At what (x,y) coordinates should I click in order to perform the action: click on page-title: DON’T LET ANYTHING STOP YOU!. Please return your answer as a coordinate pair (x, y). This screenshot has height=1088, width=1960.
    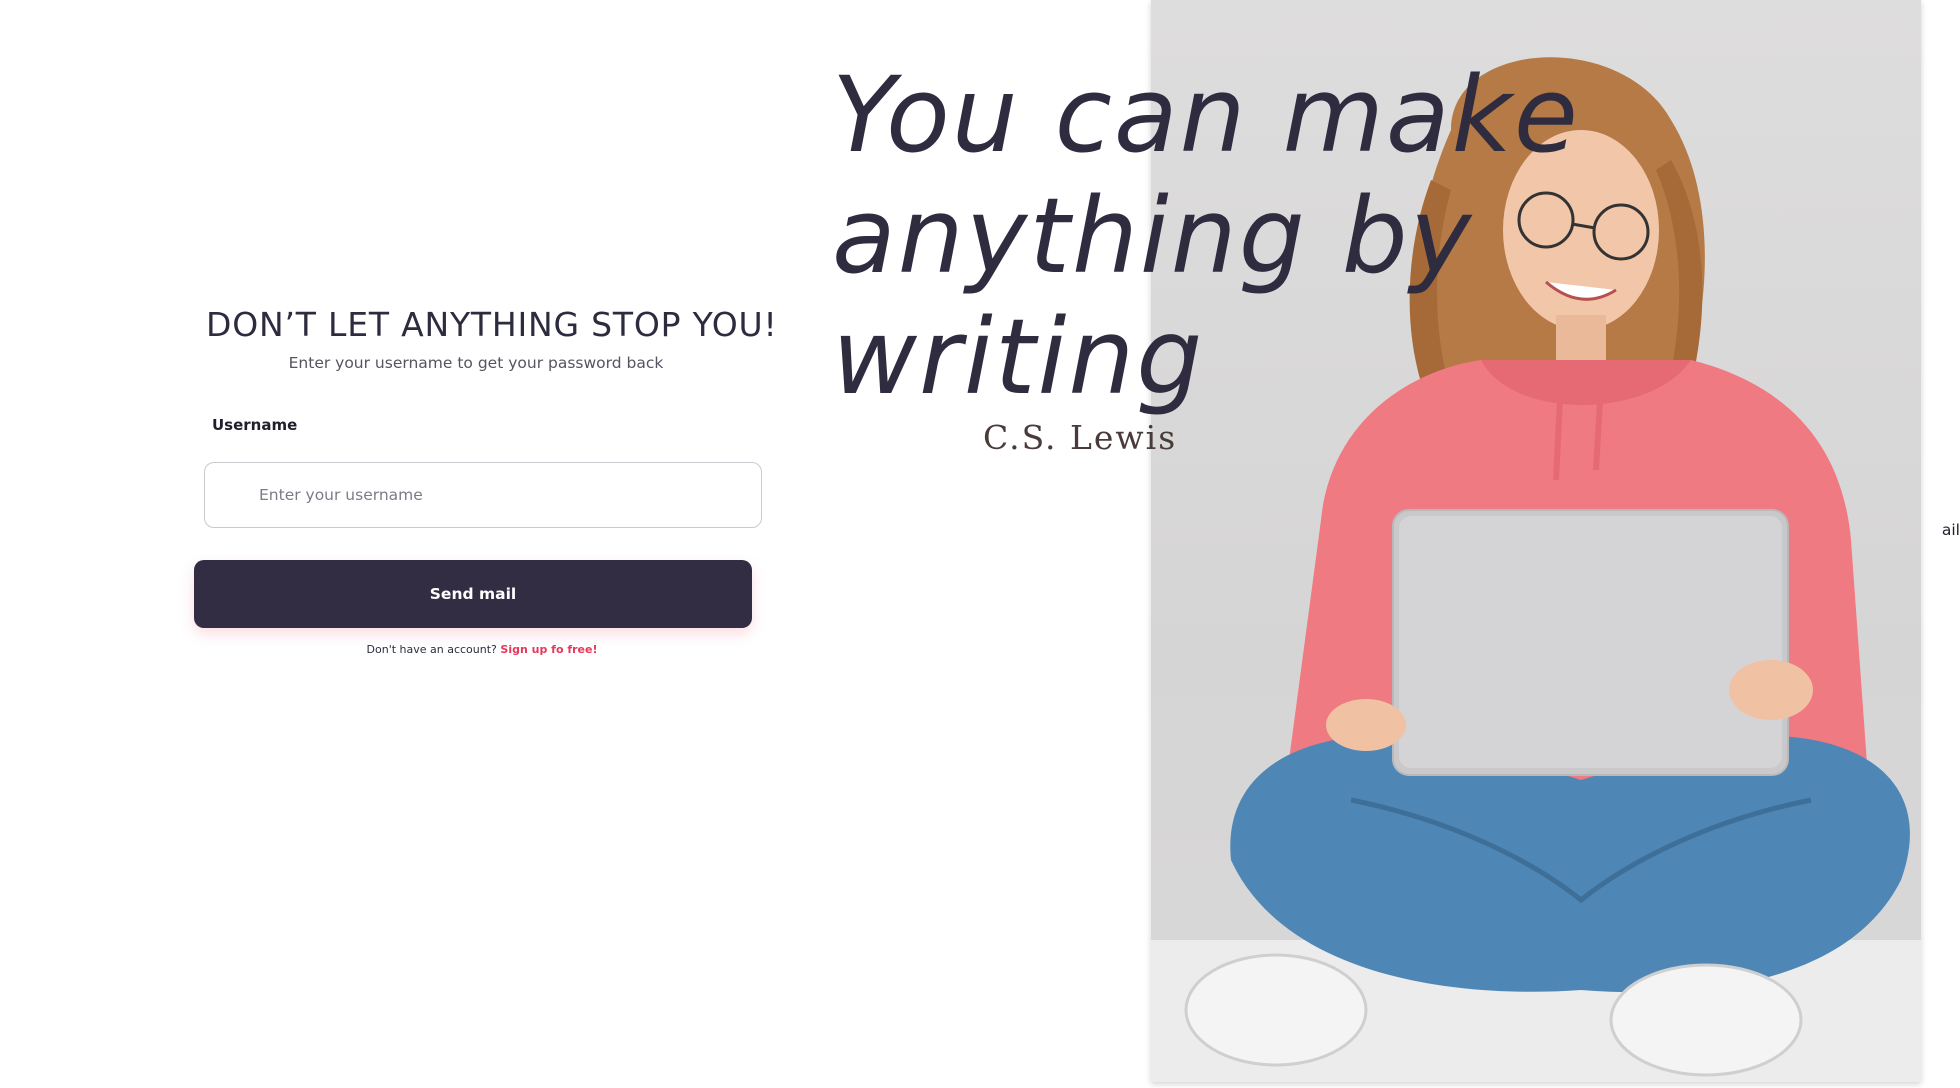
    Looking at the image, I should click on (492, 324).